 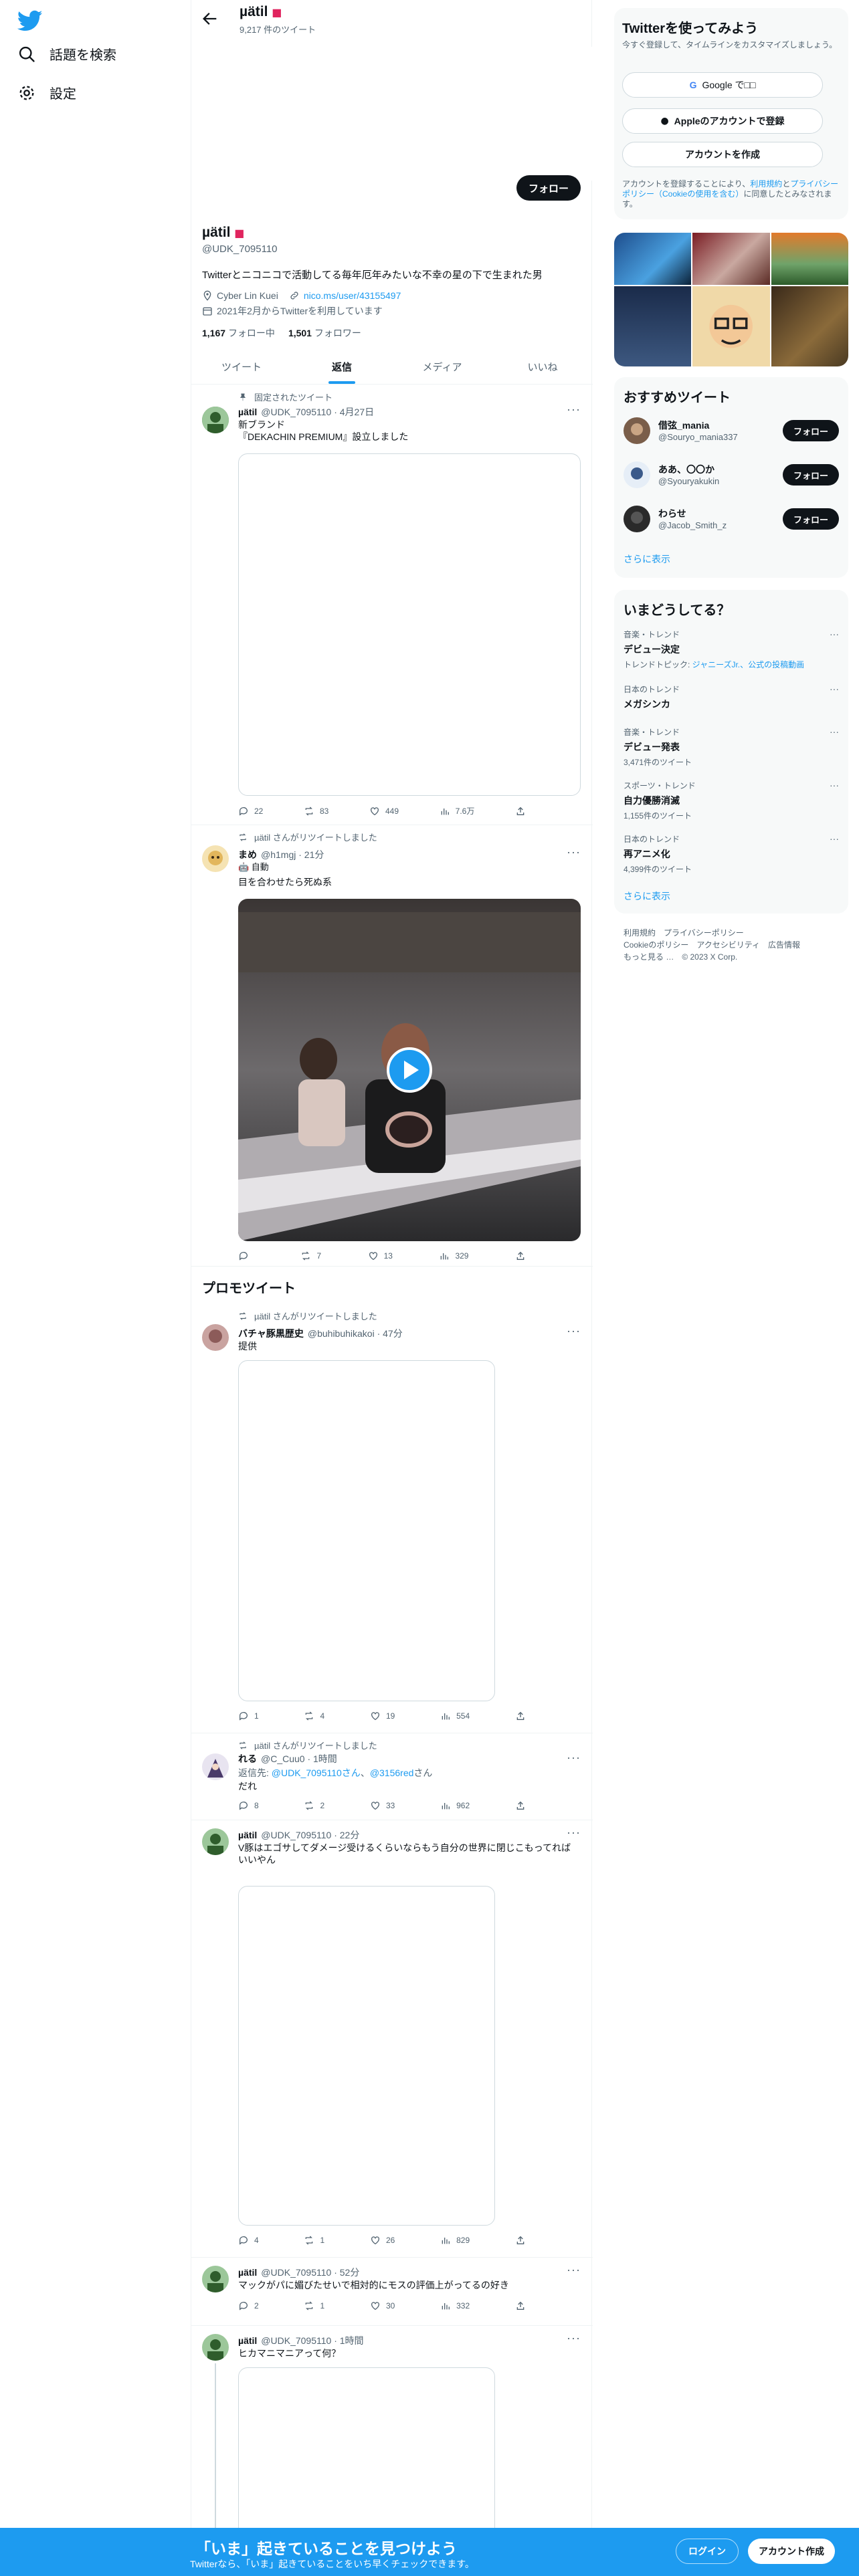 I want to click on tab-media: メディア, so click(x=442, y=366).